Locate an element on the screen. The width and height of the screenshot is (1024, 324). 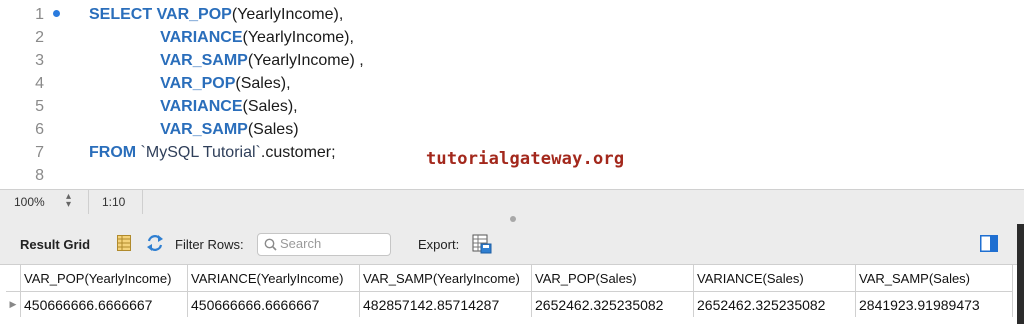
column-header: VAR_POP(YearlyIncome) is located at coordinates (104, 278).